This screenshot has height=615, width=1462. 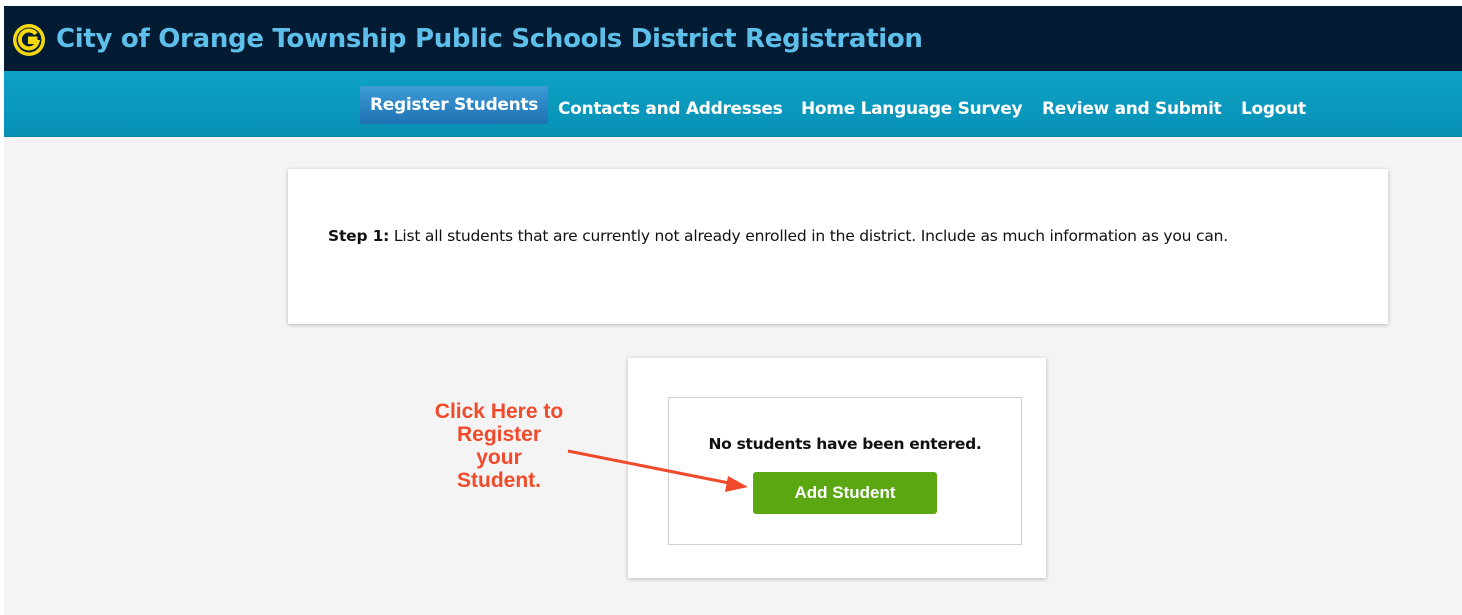 I want to click on step-label: Step 1:, so click(x=359, y=236).